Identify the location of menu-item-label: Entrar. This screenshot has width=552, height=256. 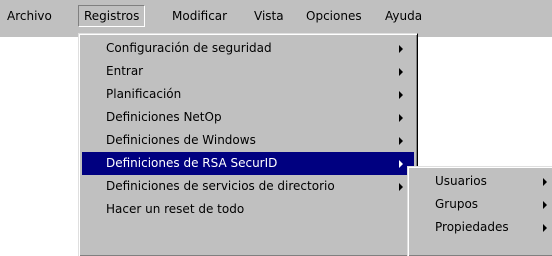
(125, 71).